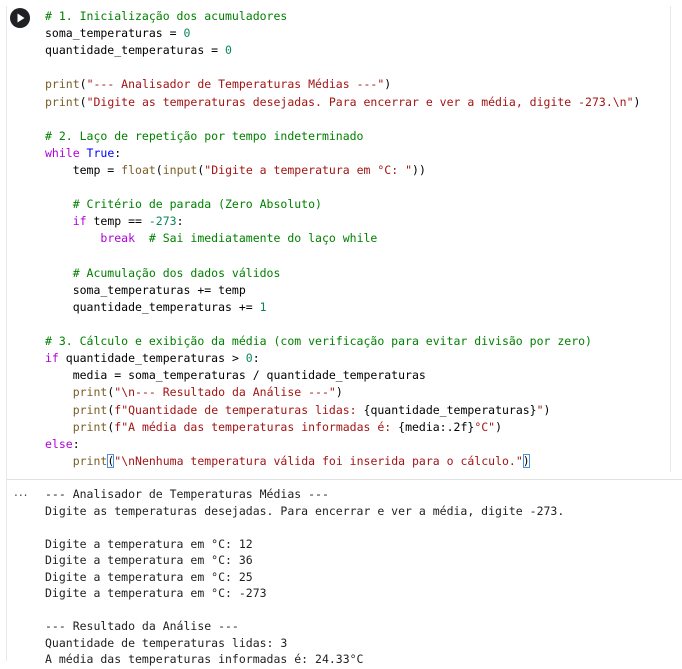 The width and height of the screenshot is (682, 669). I want to click on code-token-op: {media:.2f}, so click(436, 426).